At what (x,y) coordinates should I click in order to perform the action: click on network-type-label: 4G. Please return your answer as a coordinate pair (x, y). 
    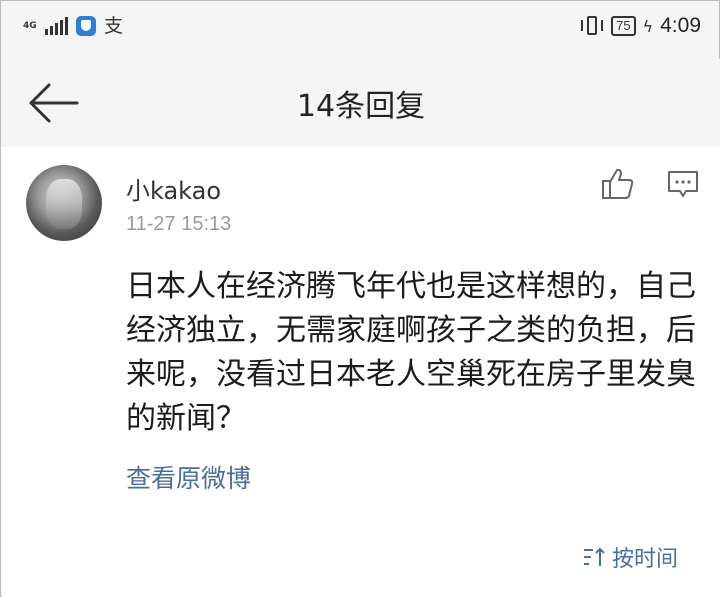
    Looking at the image, I should click on (30, 25).